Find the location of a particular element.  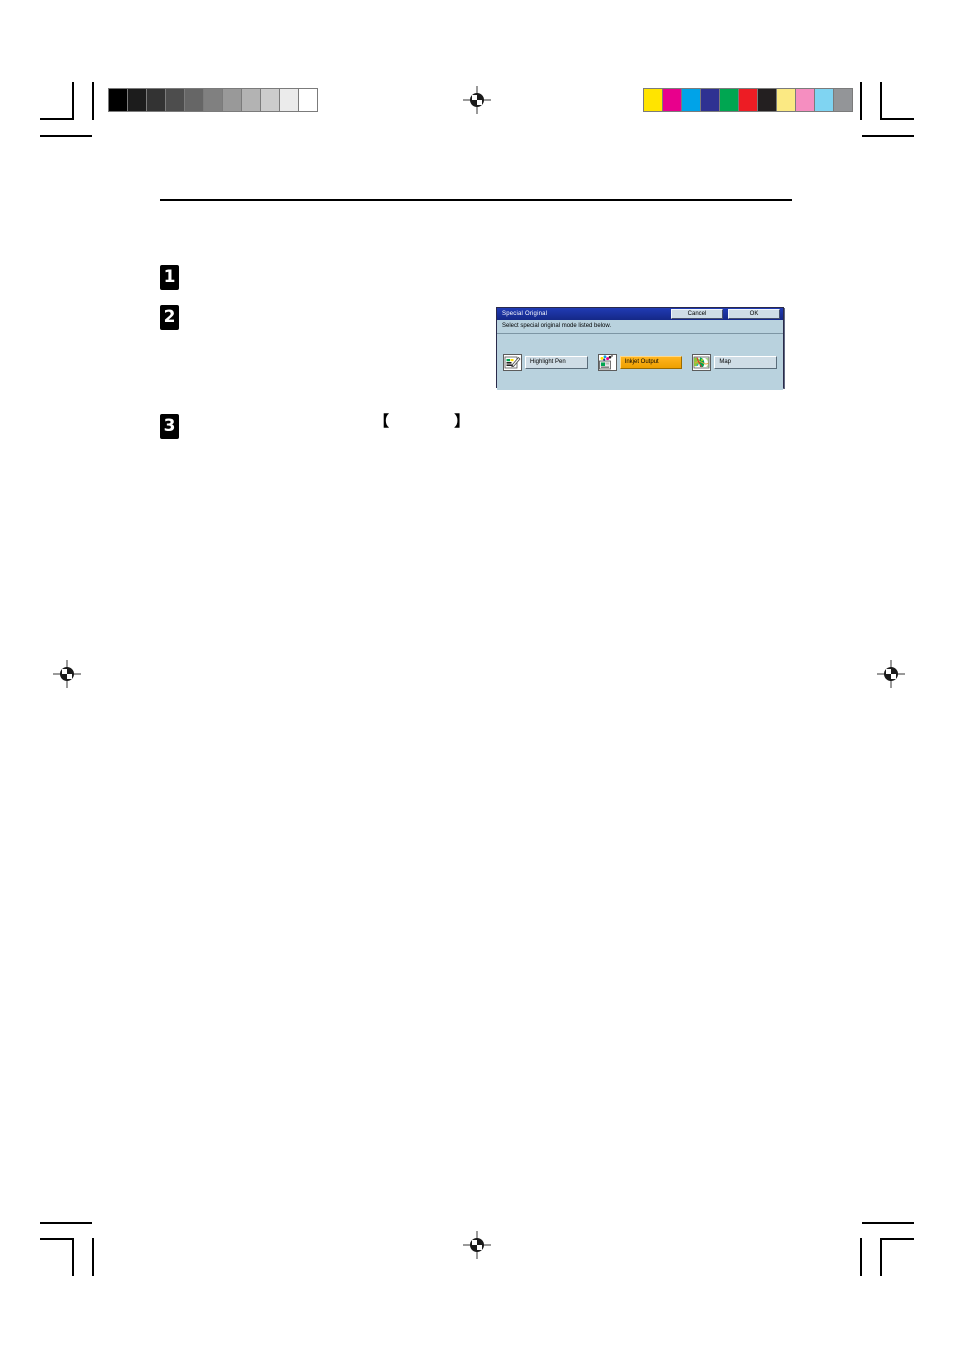

mode-option-inkjet-output: Inkjet Output is located at coordinates (640, 362).